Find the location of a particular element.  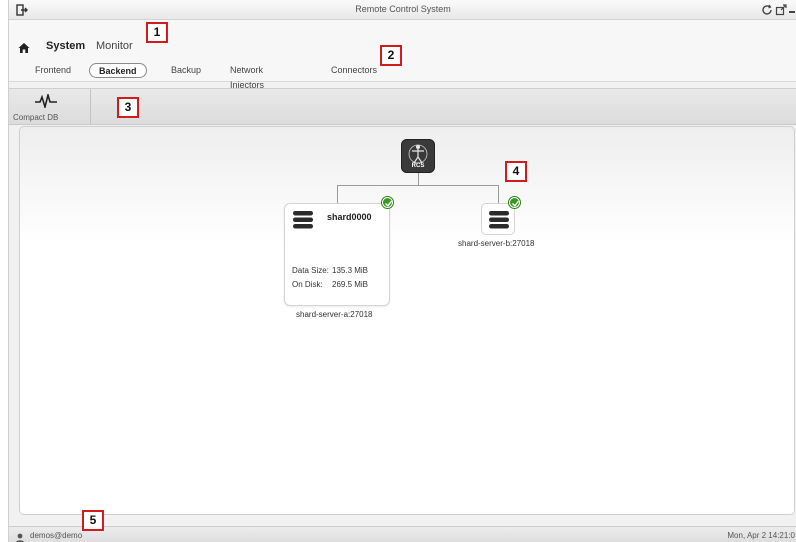

on-disk-label: On Disk: is located at coordinates (307, 284).